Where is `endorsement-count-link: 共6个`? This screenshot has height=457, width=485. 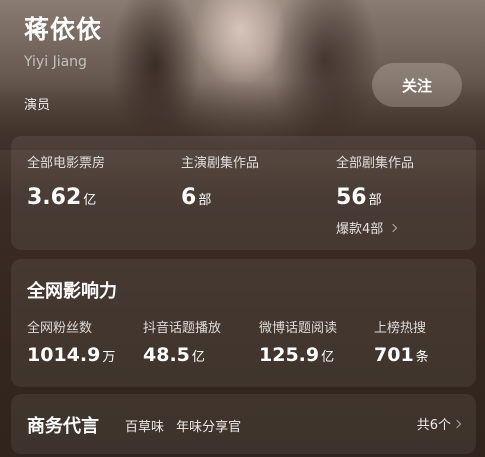 endorsement-count-link: 共6个 is located at coordinates (439, 423).